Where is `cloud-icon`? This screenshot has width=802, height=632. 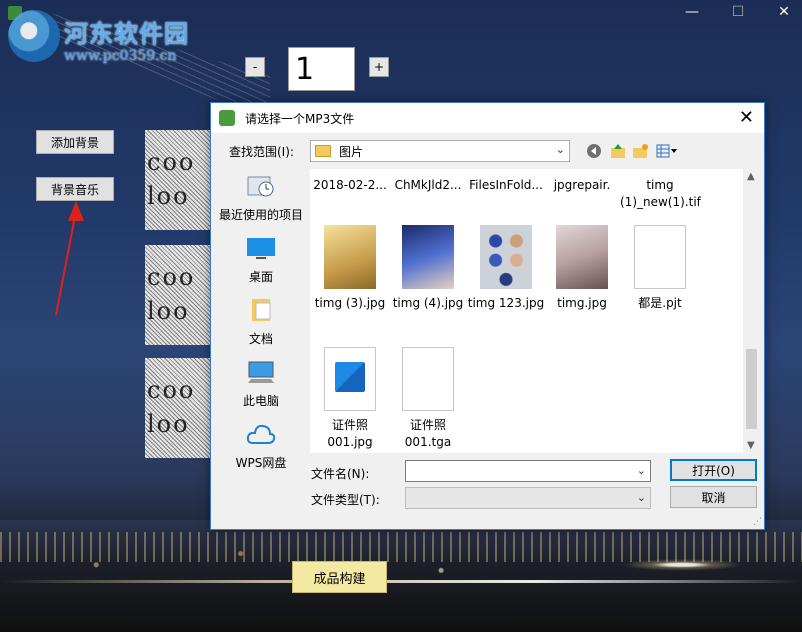 cloud-icon is located at coordinates (261, 434).